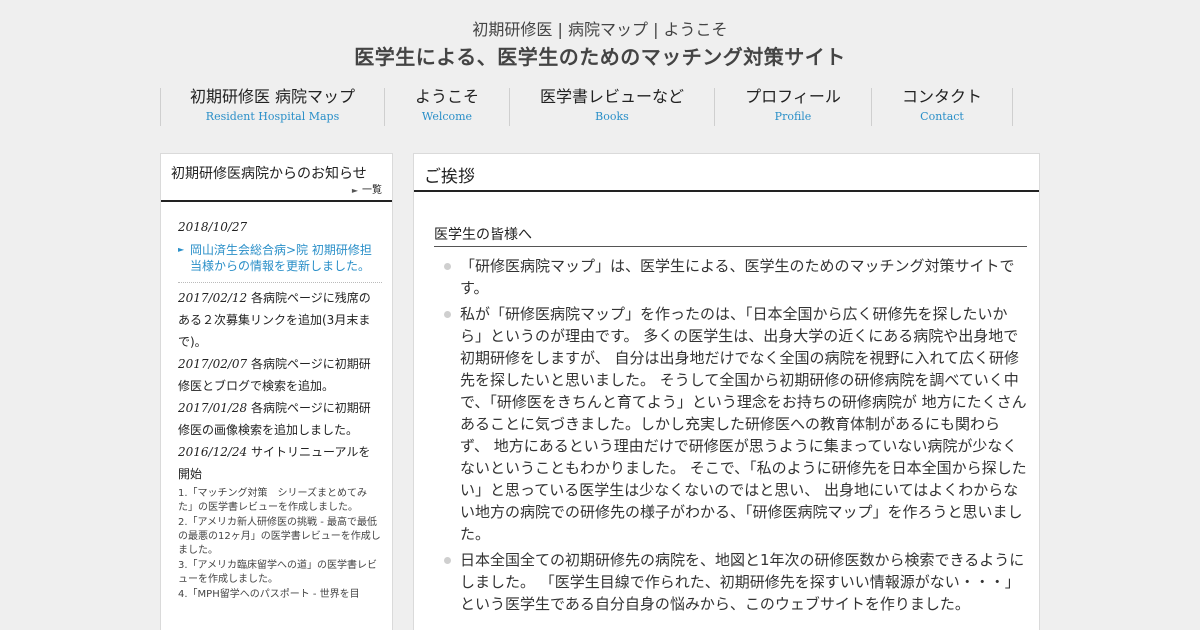  I want to click on news-link-text: 岡山済生会総合病>院 初期研修担当様からの情報を更新しました。, so click(281, 258).